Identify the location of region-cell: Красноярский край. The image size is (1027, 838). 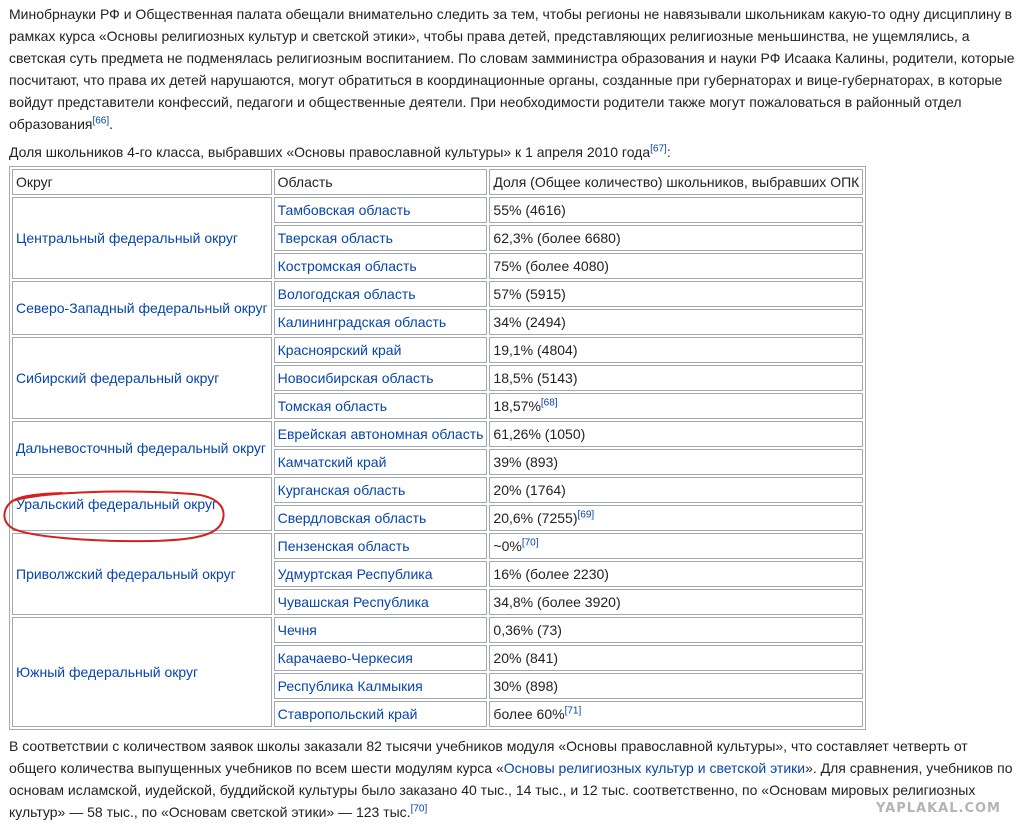
(380, 350).